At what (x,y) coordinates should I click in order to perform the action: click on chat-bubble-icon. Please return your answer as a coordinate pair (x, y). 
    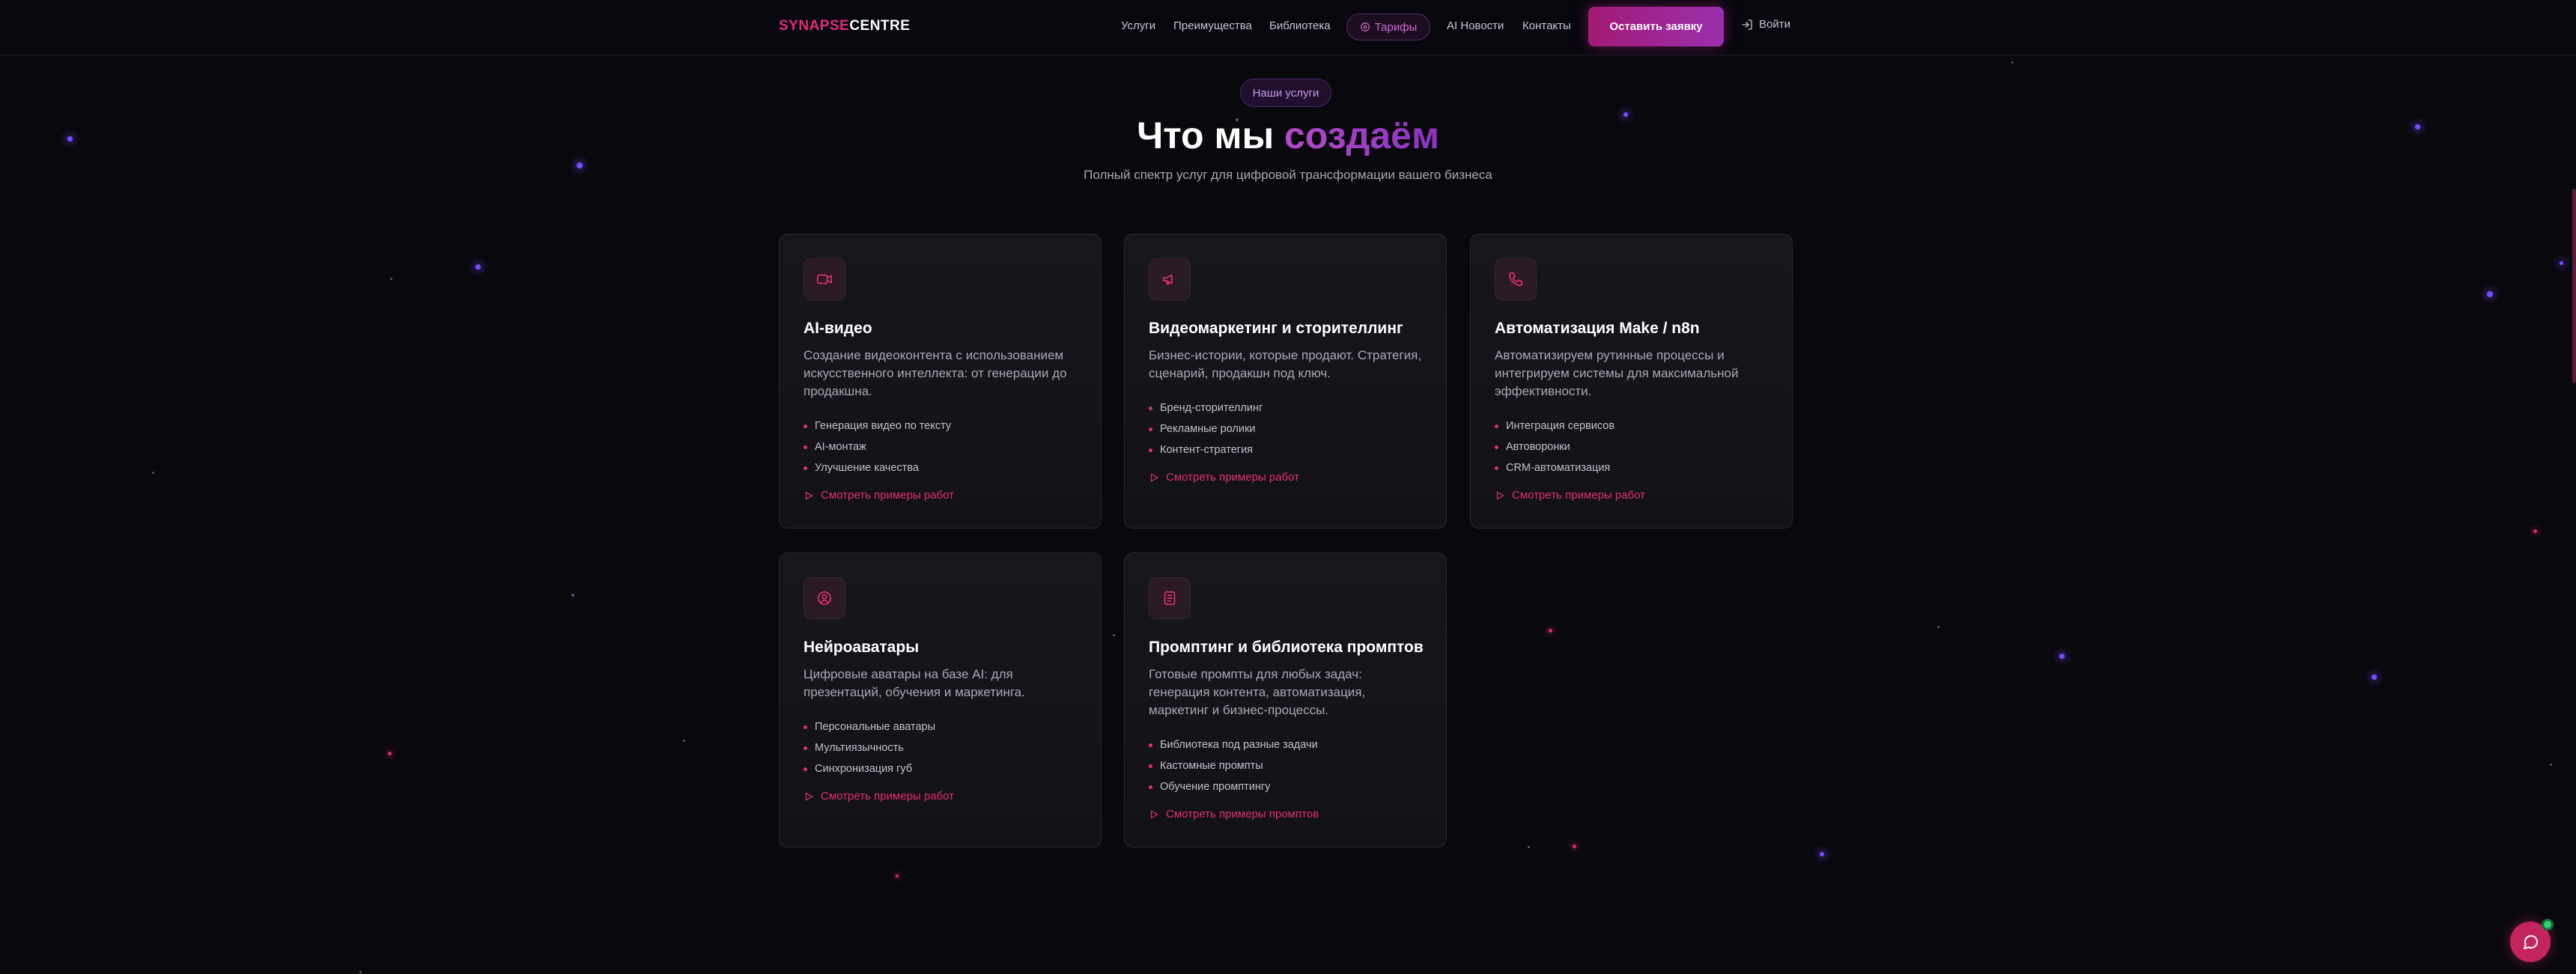
    Looking at the image, I should click on (2531, 942).